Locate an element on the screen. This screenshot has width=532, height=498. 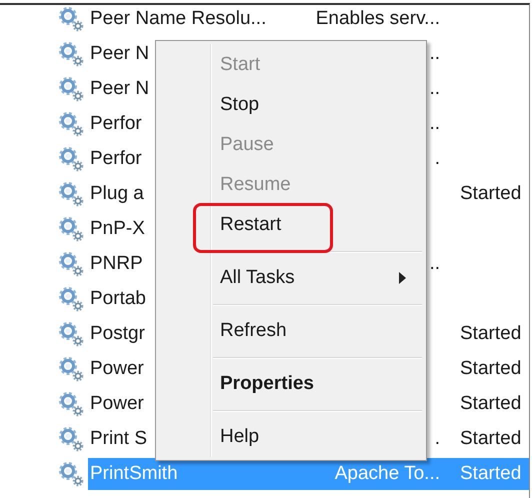
service-name: Portab is located at coordinates (118, 298).